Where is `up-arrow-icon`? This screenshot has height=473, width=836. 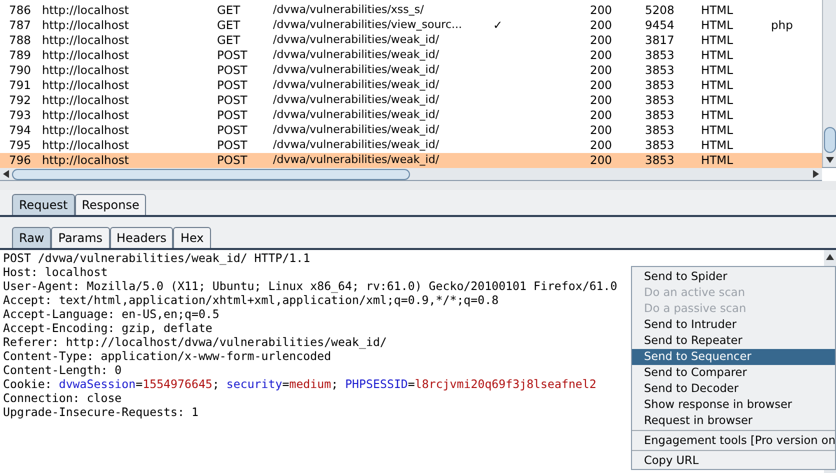
up-arrow-icon is located at coordinates (830, 257).